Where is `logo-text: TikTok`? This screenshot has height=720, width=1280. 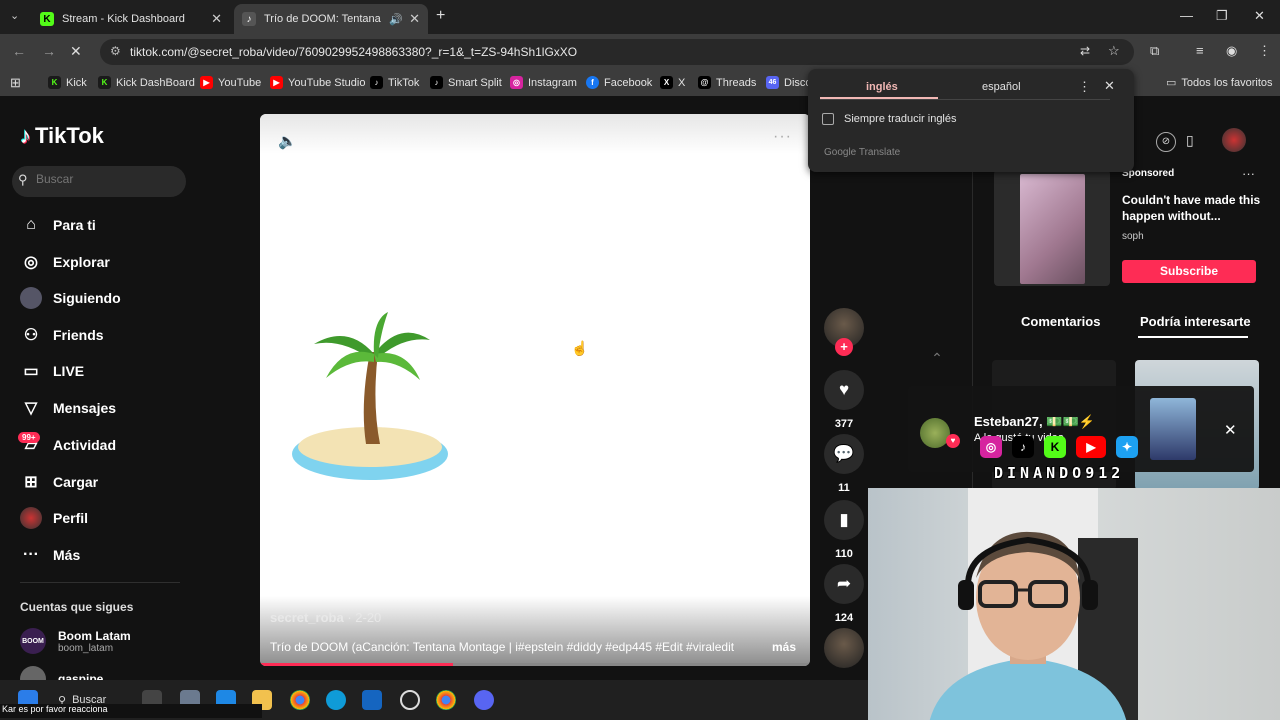
logo-text: TikTok is located at coordinates (69, 135).